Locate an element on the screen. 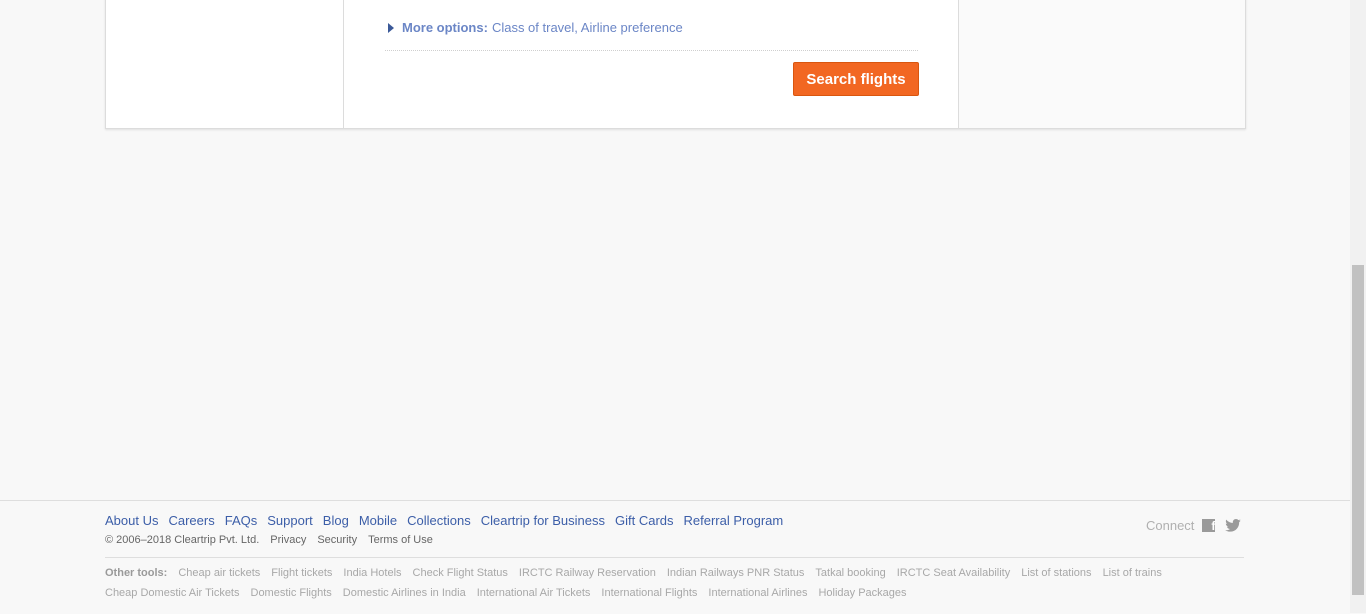  security-link: Security is located at coordinates (337, 540).